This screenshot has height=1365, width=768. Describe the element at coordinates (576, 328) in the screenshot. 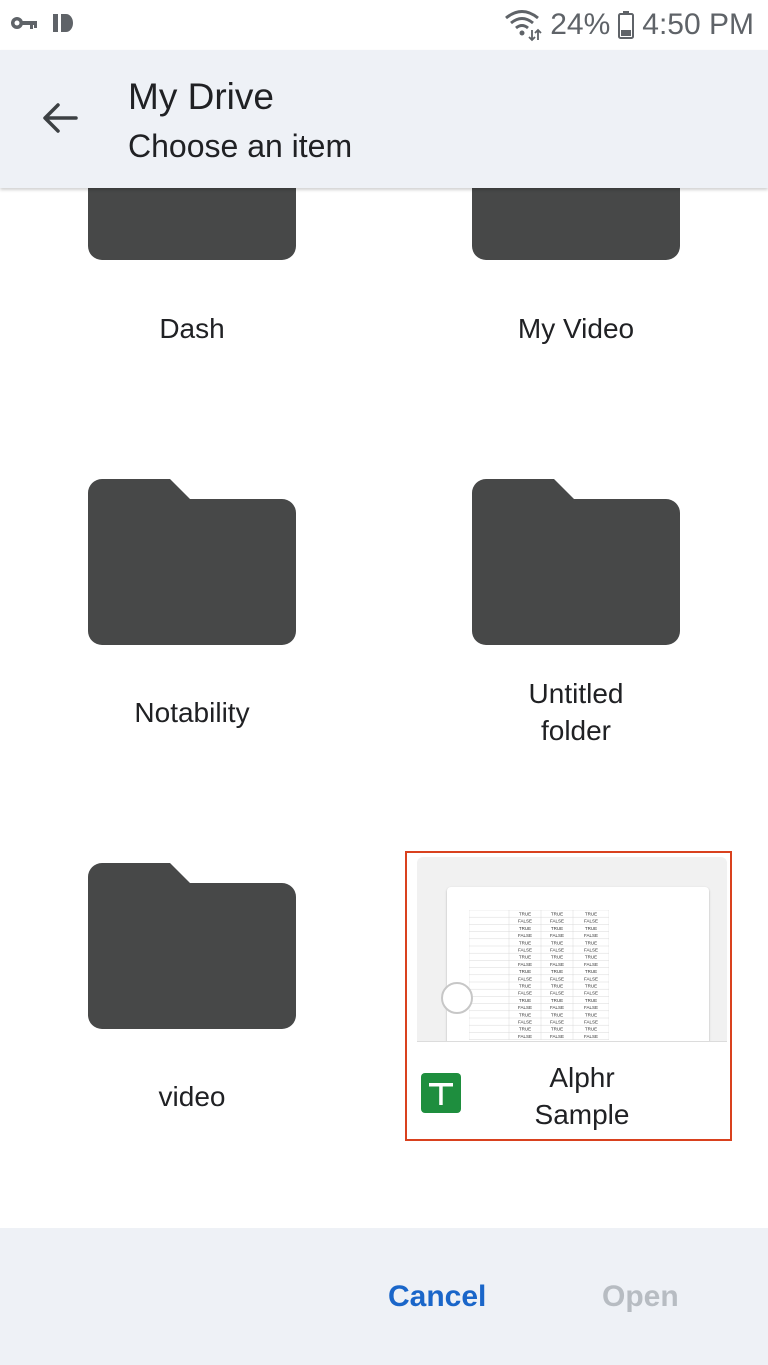

I see `folder-name: My Video` at that location.